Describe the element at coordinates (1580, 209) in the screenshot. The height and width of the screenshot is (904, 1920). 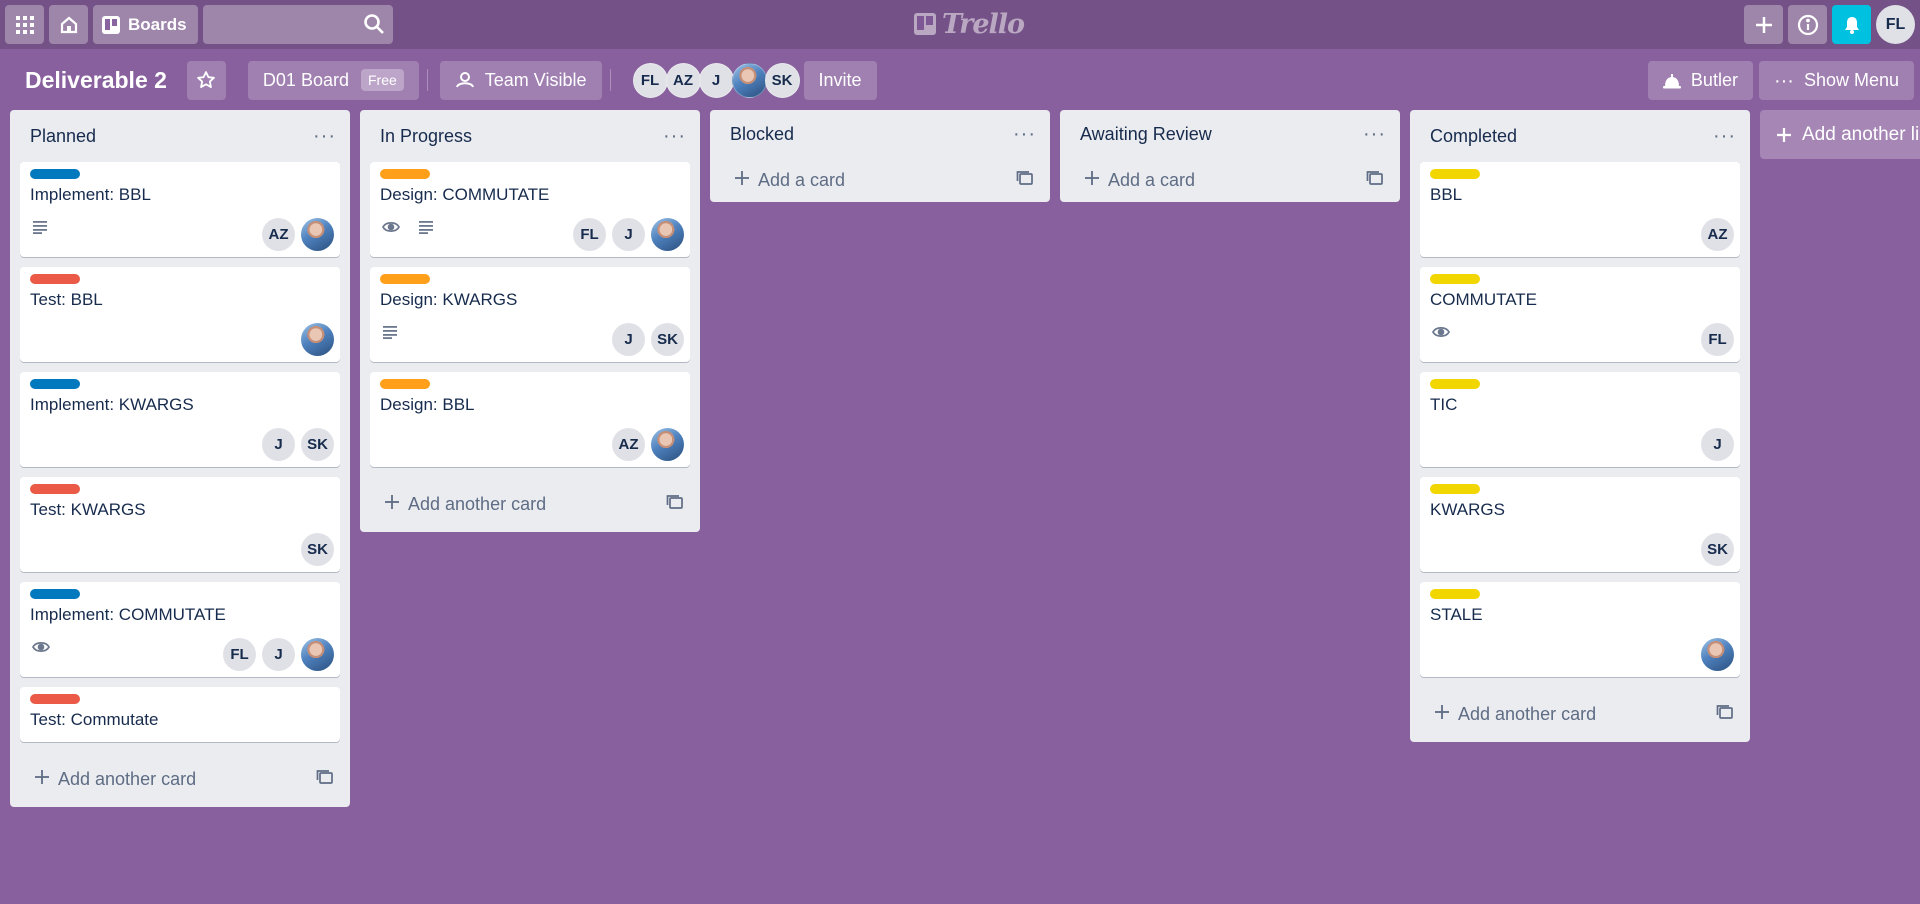
I see `card: BBL AZ` at that location.